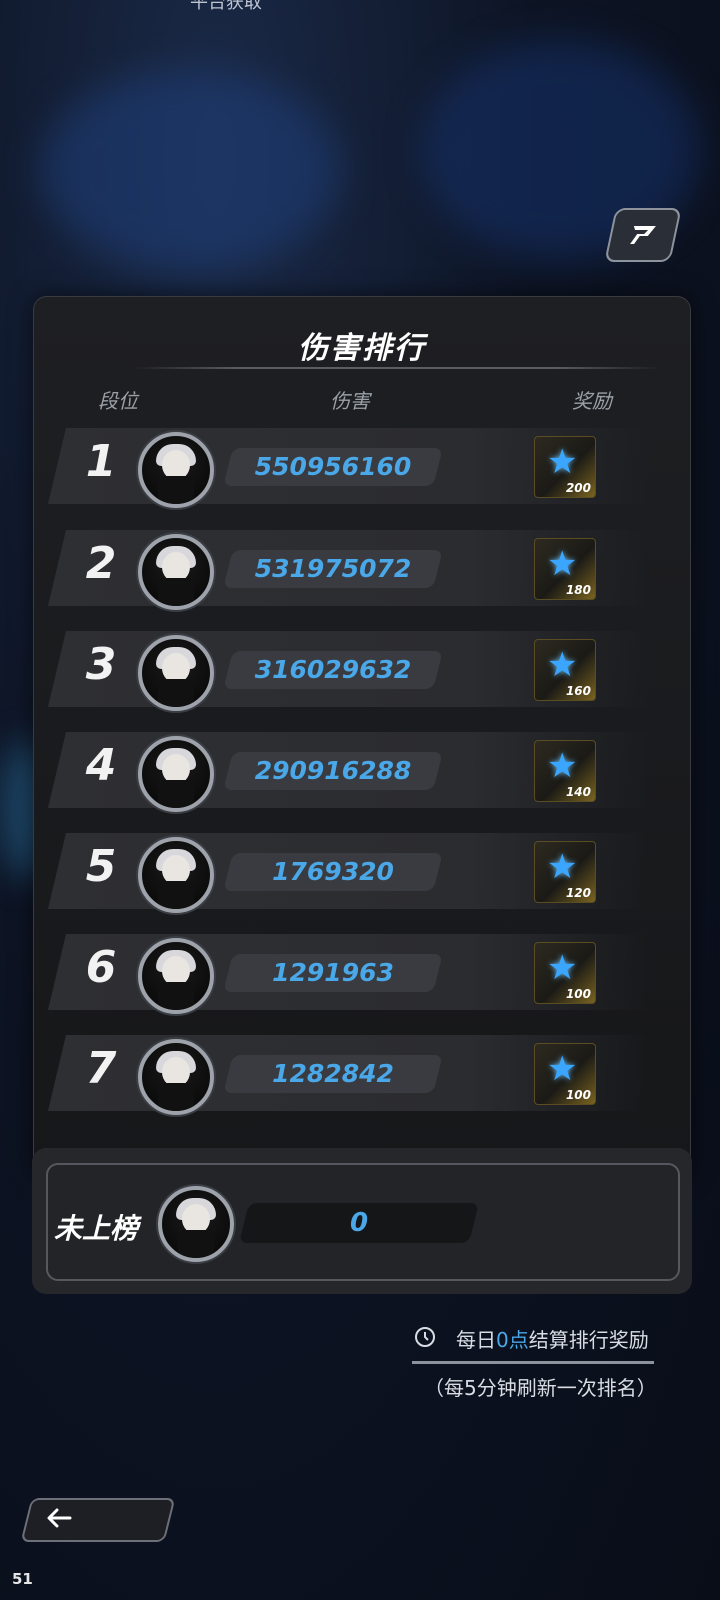 The width and height of the screenshot is (720, 1600). Describe the element at coordinates (359, 1223) in the screenshot. I see `my-damage-value: 0` at that location.